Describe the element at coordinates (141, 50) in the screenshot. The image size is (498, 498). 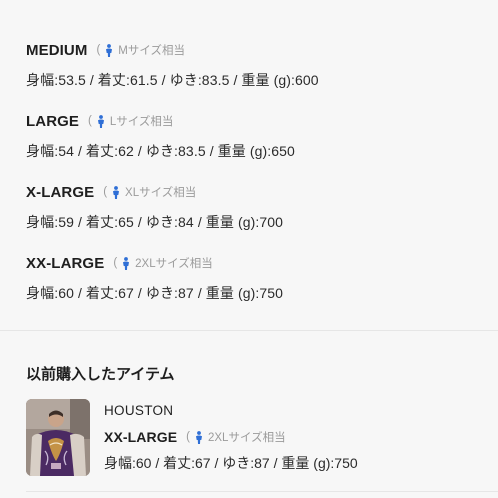
I see `size-equivalent-hint: ( Mサイズ相当` at that location.